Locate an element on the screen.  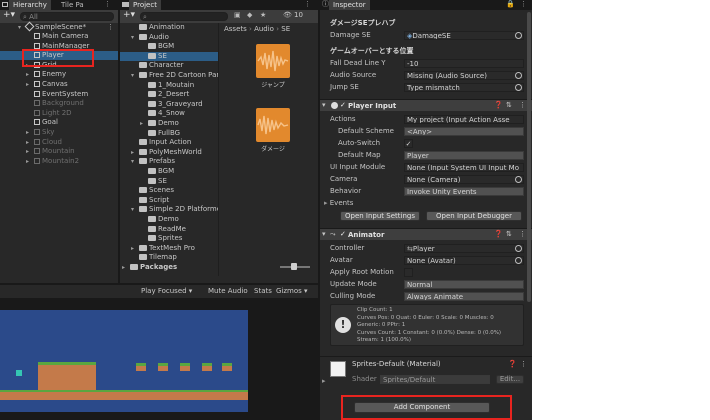
audio-asset-jump: ジャンプ is located at coordinates (273, 68).